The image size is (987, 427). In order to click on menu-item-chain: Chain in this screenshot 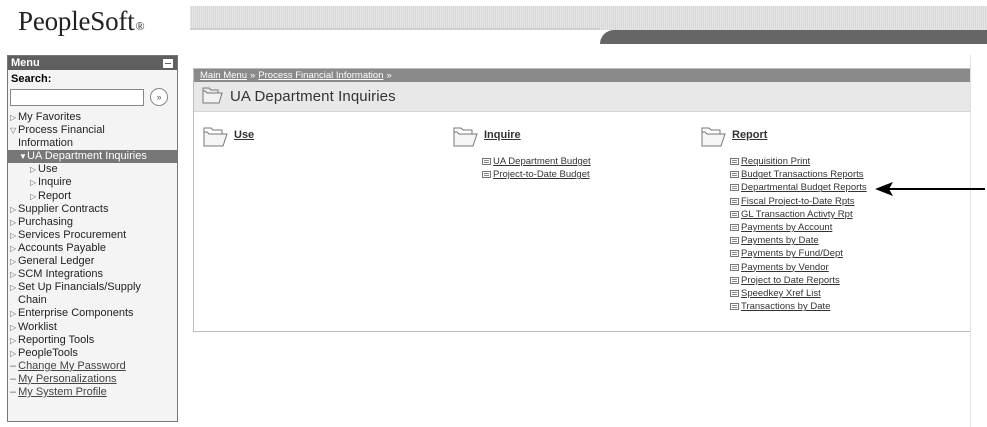, I will do `click(92, 300)`.